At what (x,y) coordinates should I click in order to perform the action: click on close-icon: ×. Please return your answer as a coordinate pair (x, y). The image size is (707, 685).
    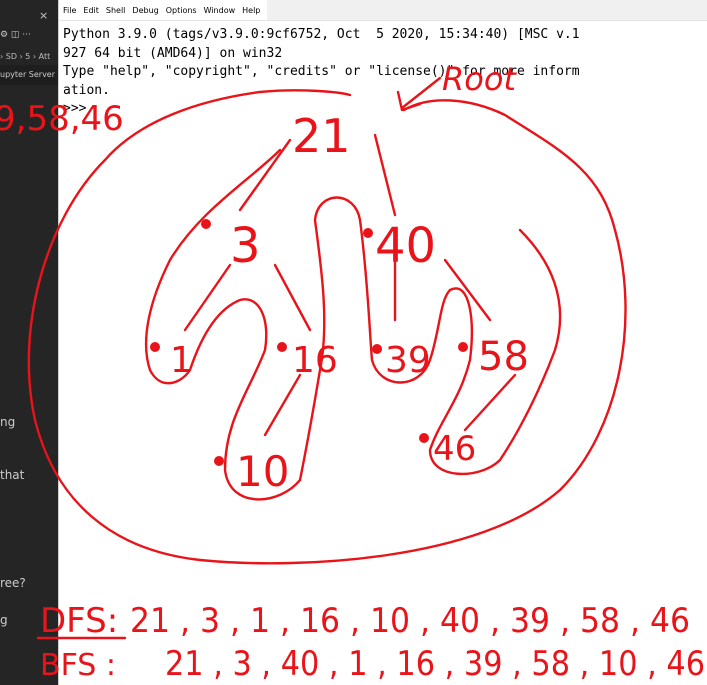
    Looking at the image, I should click on (43, 15).